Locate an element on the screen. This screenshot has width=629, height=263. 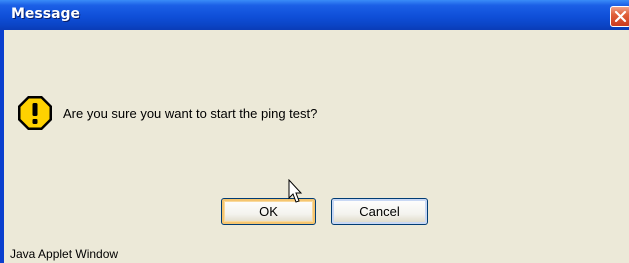
close-button is located at coordinates (619, 16).